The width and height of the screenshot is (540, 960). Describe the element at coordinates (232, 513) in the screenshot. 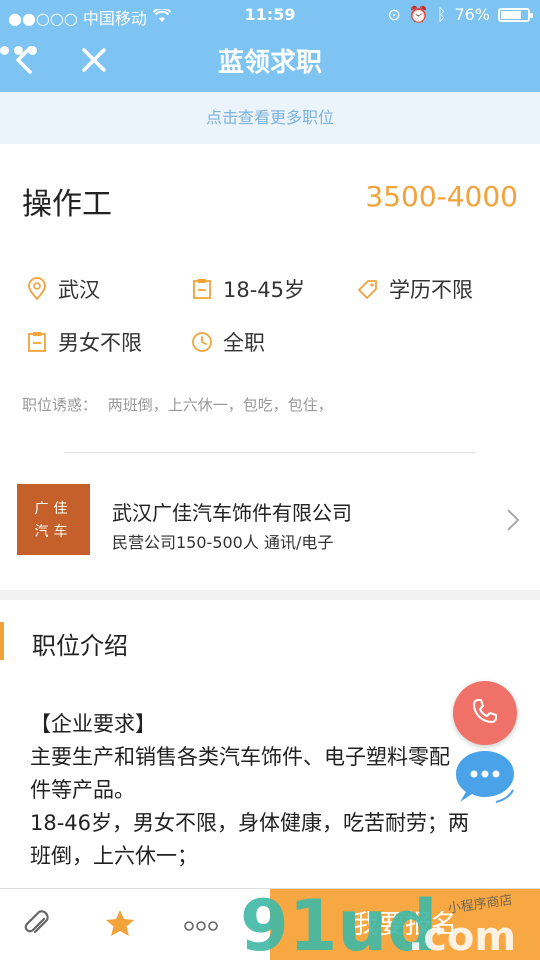

I see `company-name: 武汉广佳汽车饰件有限公司` at that location.